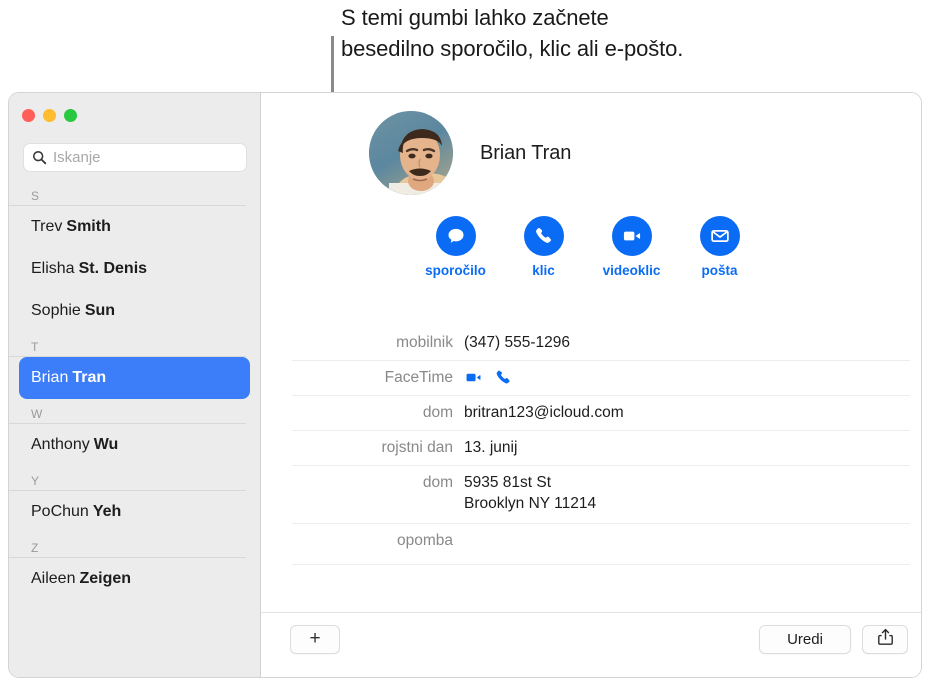 This screenshot has width=931, height=686. I want to click on plus-icon: +, so click(315, 638).